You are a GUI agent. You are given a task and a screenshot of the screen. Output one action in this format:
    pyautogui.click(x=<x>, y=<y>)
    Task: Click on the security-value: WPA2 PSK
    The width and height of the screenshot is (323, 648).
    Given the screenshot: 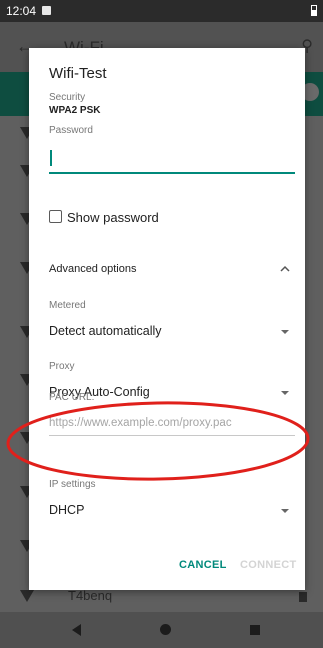 What is the action you would take?
    pyautogui.click(x=75, y=110)
    